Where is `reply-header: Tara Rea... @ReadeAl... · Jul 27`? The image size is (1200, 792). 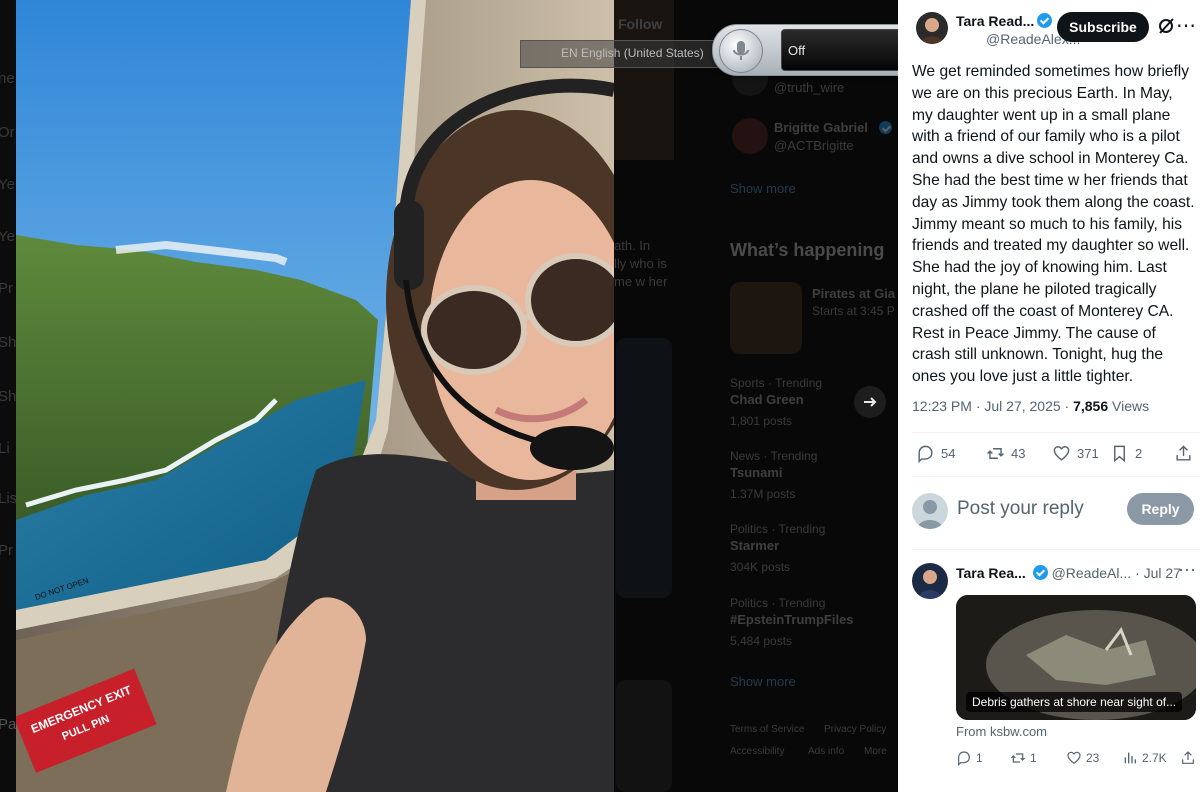
reply-header: Tara Rea... @ReadeAl... · Jul 27 is located at coordinates (1068, 573).